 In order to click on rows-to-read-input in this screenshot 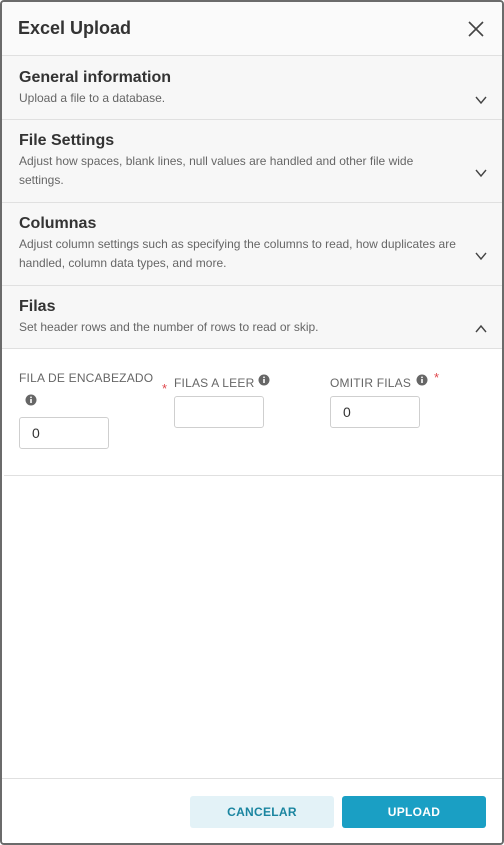, I will do `click(219, 412)`.